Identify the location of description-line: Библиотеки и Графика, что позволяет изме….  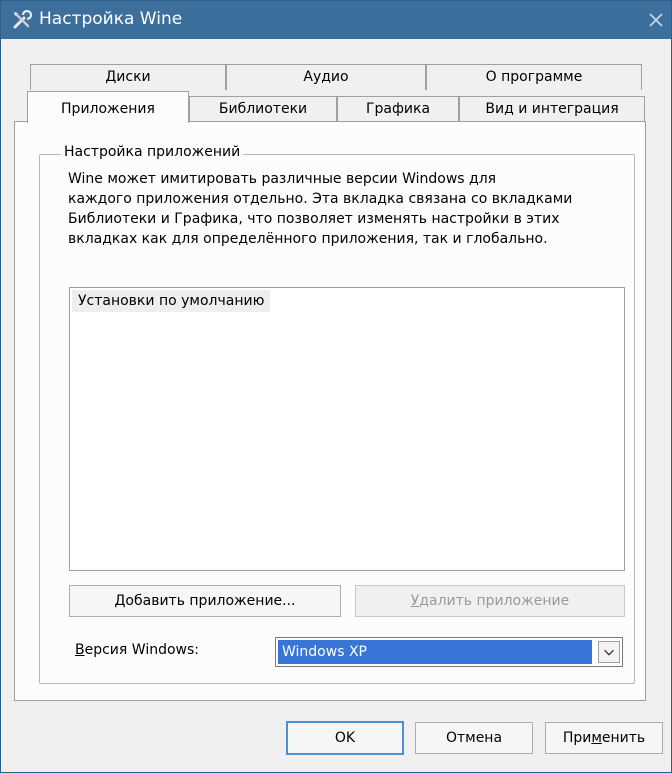
(314, 219).